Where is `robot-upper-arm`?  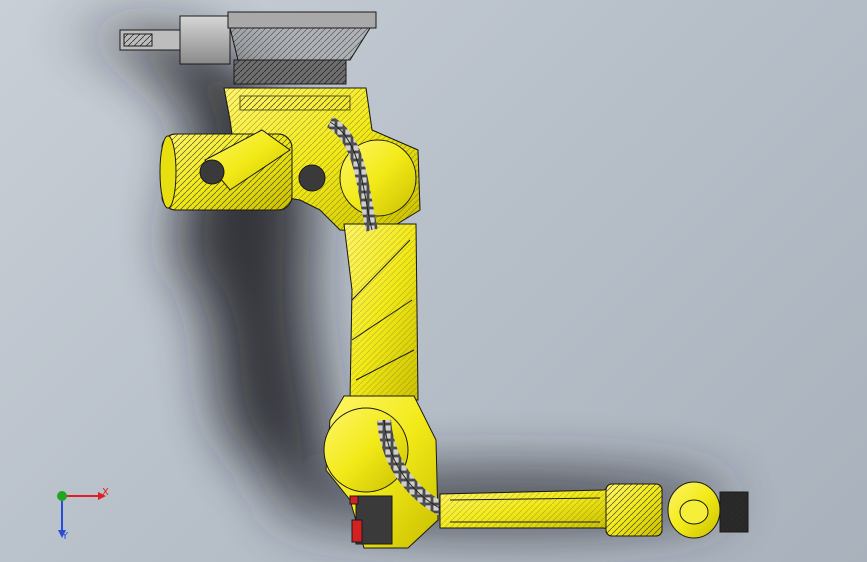
robot-upper-arm is located at coordinates (381, 317).